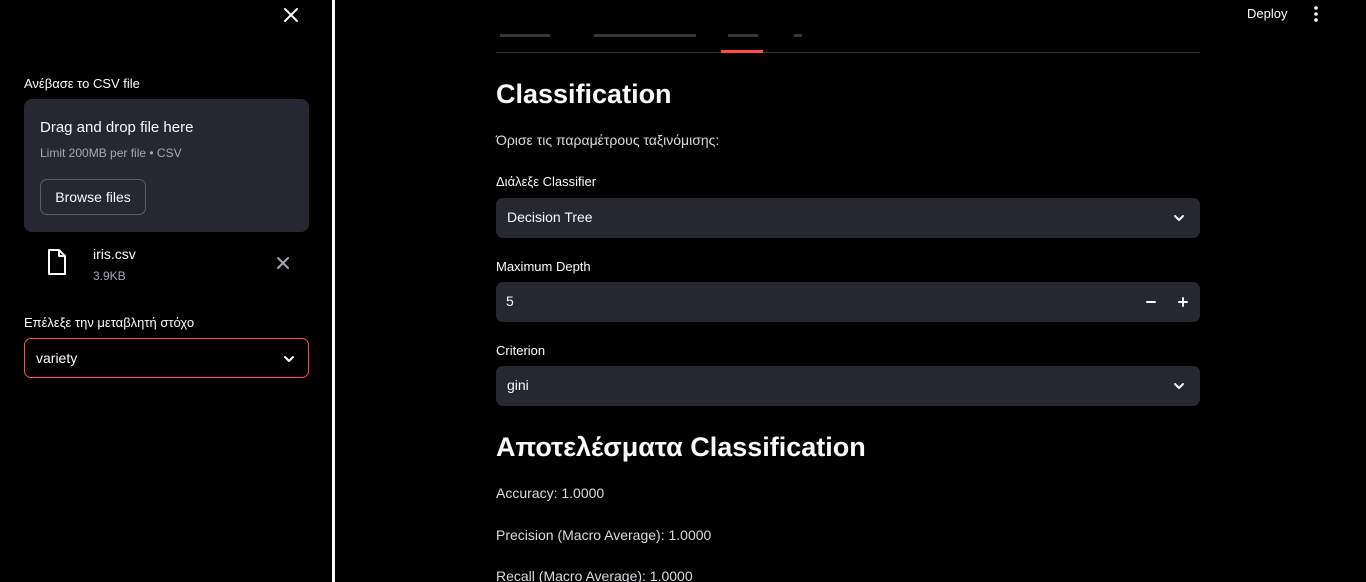 Image resolution: width=1366 pixels, height=582 pixels. I want to click on uploaded-file-row: iris.csv 3.9KB, so click(166, 264).